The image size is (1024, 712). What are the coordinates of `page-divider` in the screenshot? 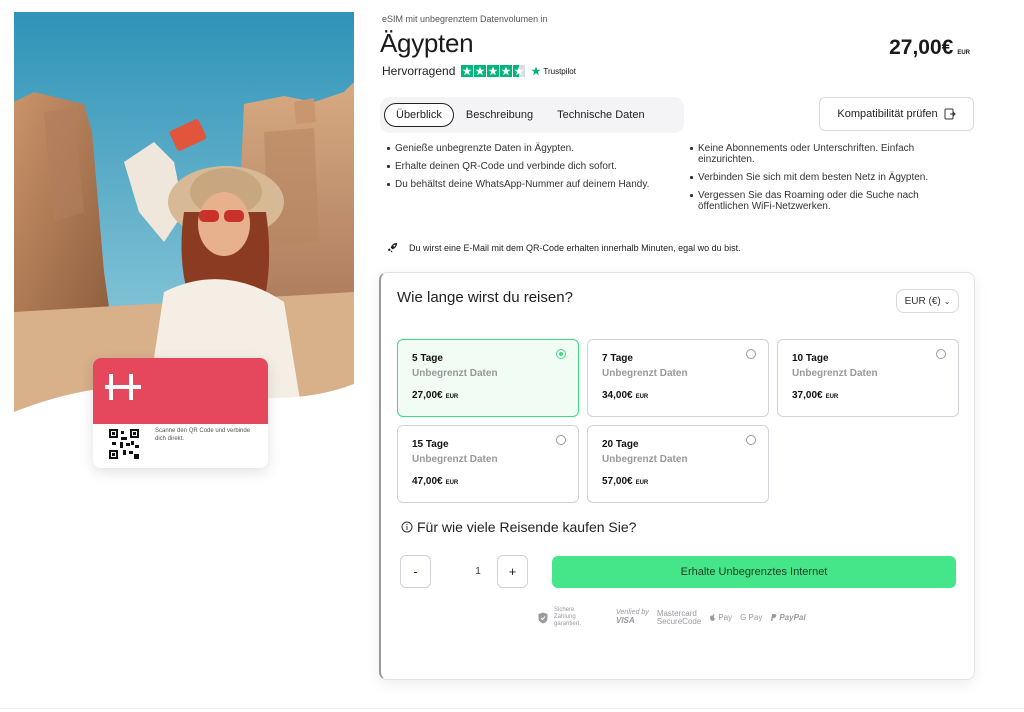 It's located at (512, 708).